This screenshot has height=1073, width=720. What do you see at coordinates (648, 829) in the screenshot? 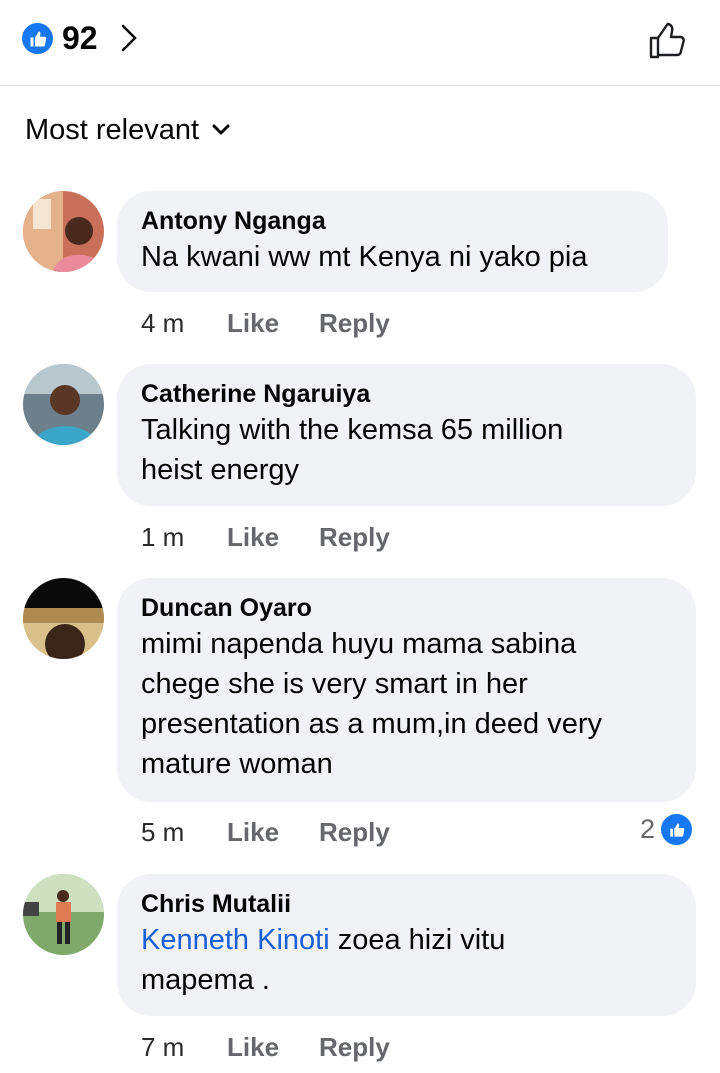
I see `comment-reaction-count: 2` at bounding box center [648, 829].